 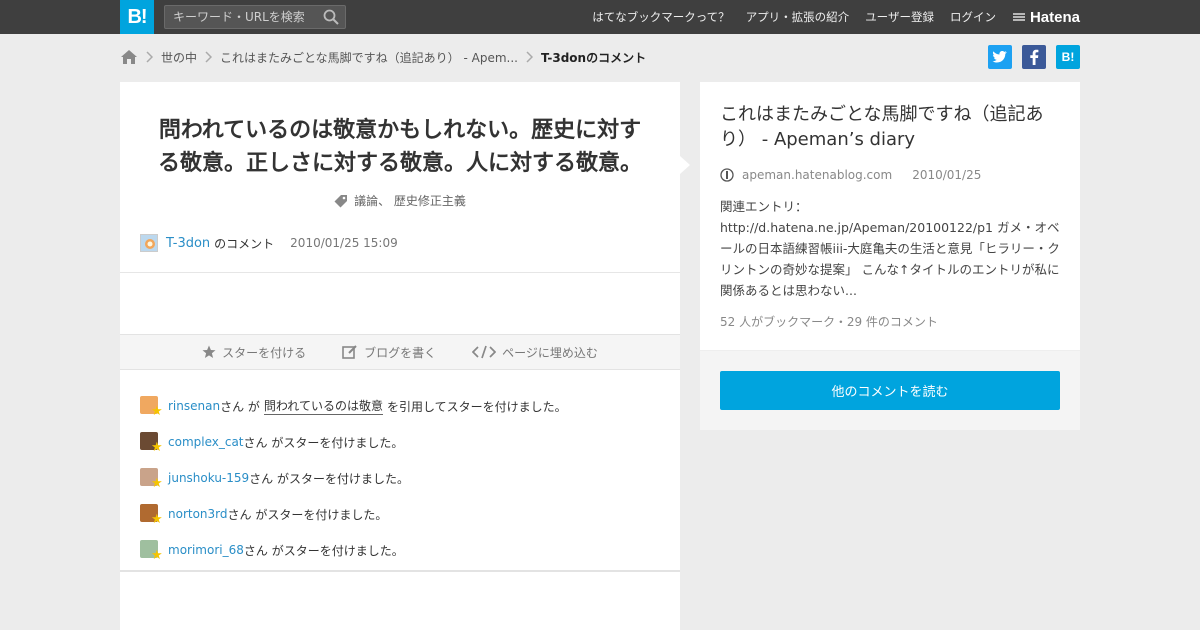 What do you see at coordinates (1018, 17) in the screenshot?
I see `hatena-logo-icon` at bounding box center [1018, 17].